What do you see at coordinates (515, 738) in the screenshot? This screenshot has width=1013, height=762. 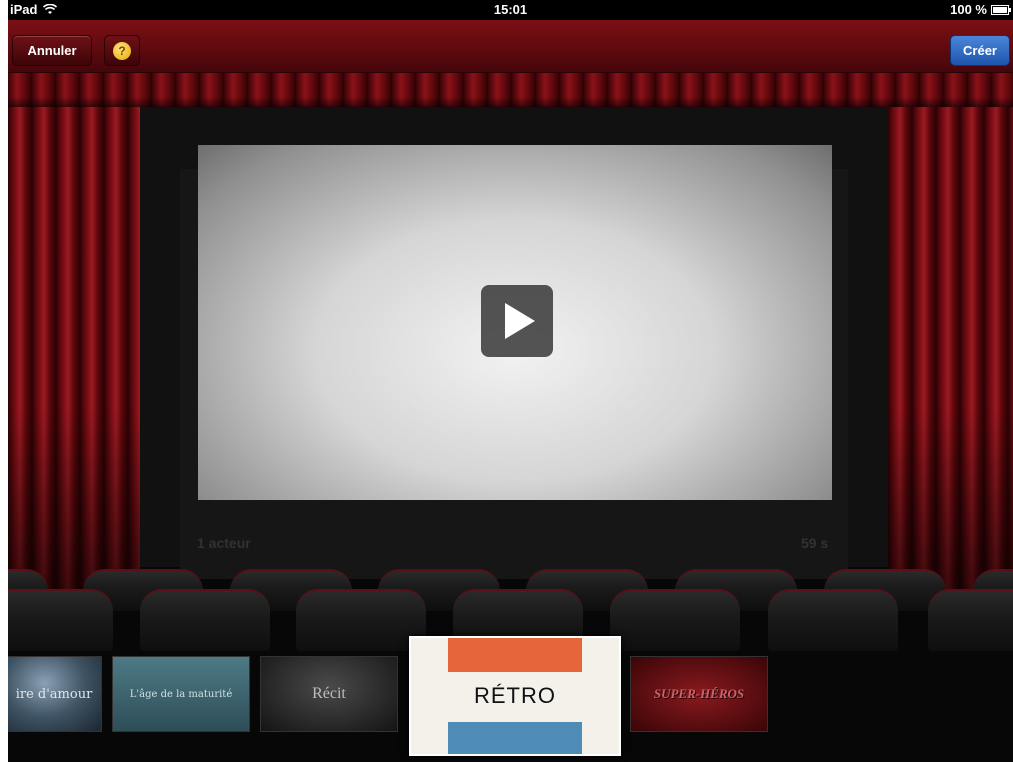 I see `retro-blue-bar` at bounding box center [515, 738].